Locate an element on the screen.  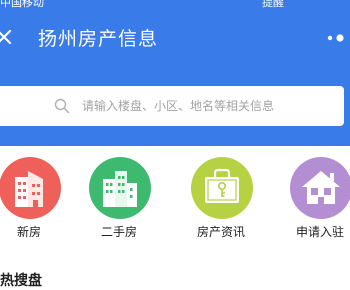
menu-item-apply-join: 申请入驻 is located at coordinates (317, 199).